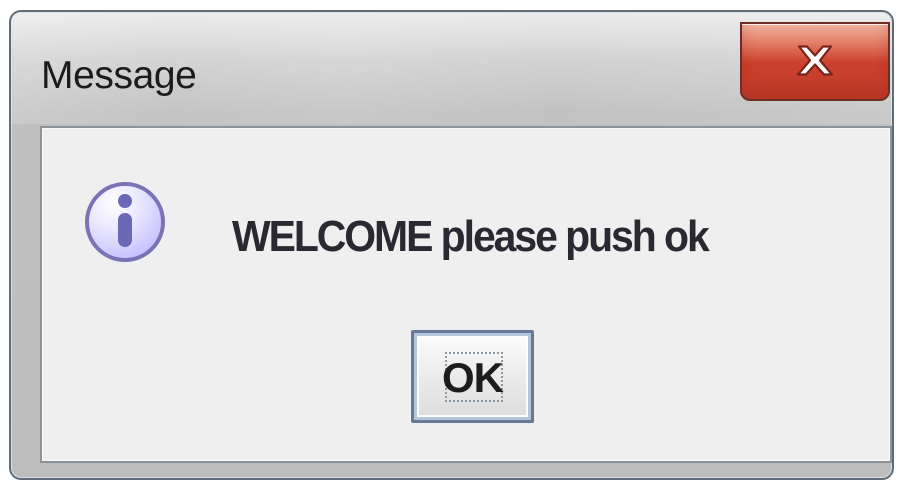 This screenshot has height=486, width=906. I want to click on ok-button-label: OK, so click(473, 377).